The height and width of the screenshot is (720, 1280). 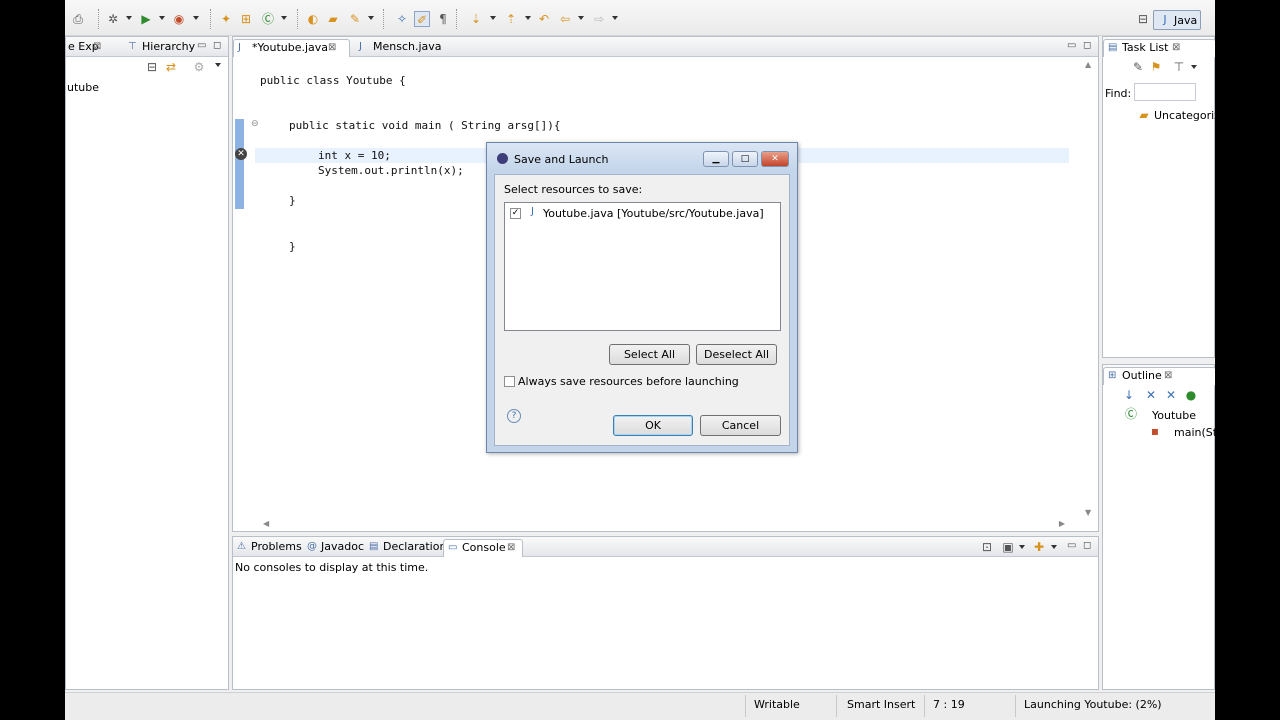 I want to click on pin-console-icon: ⊡, so click(x=987, y=547).